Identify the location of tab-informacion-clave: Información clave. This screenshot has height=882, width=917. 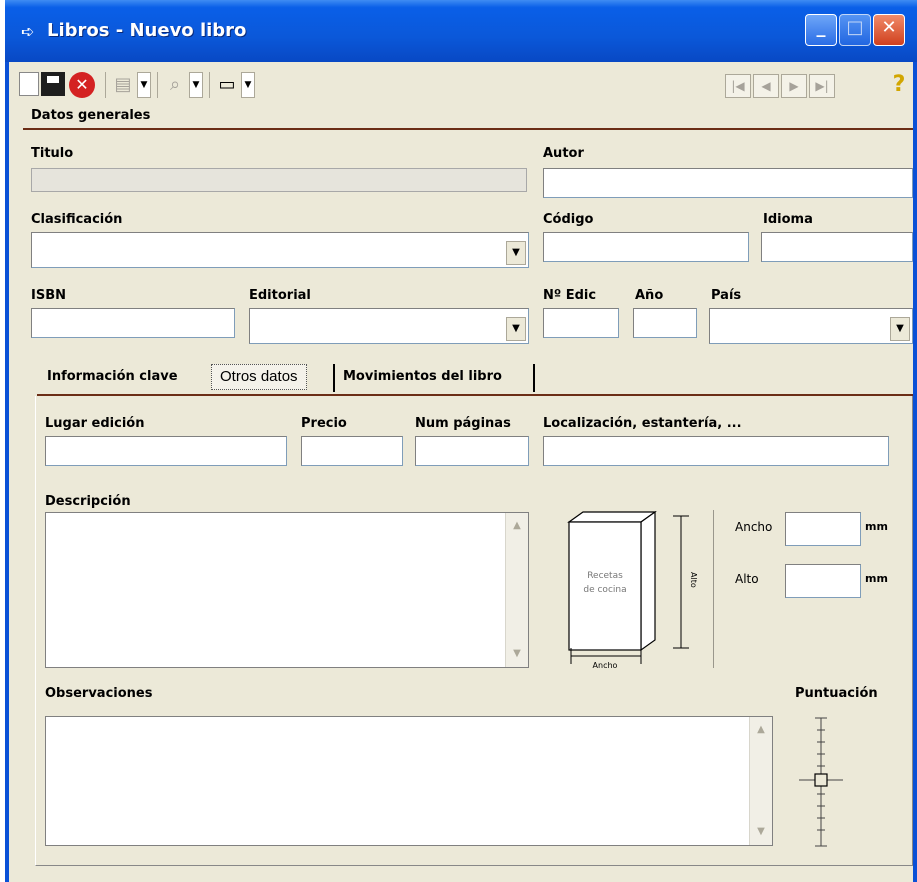
(112, 377).